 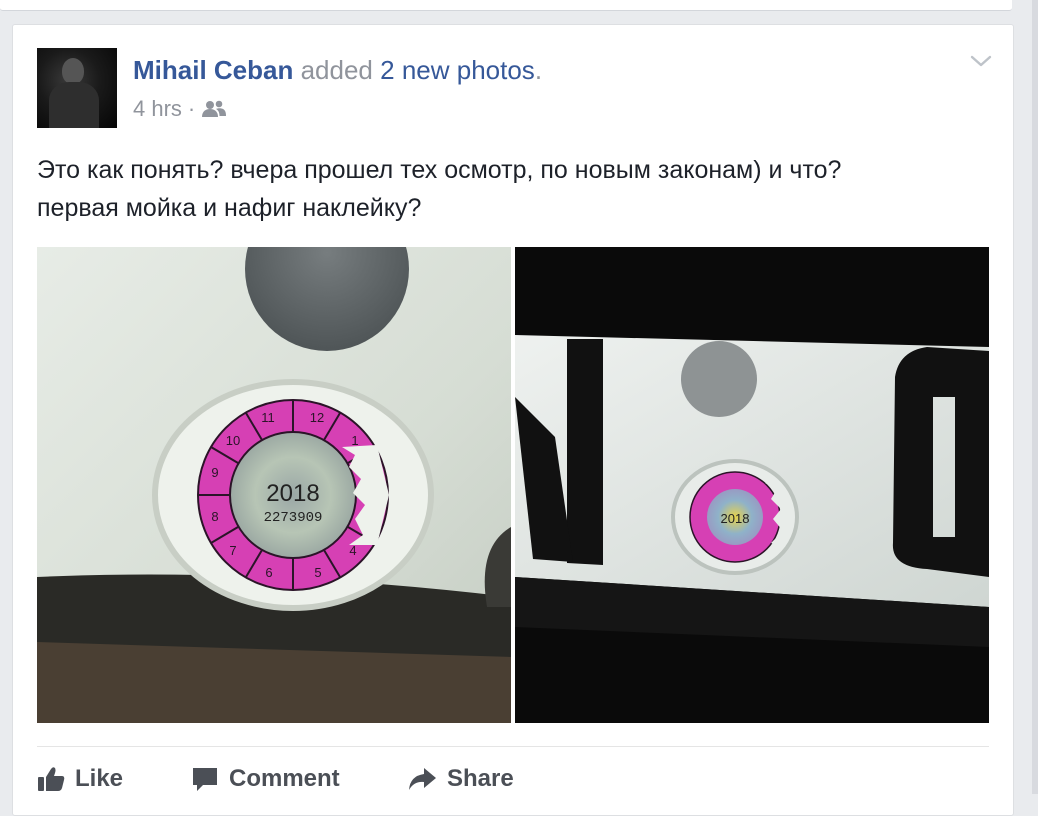 I want to click on header-period: ., so click(x=538, y=70).